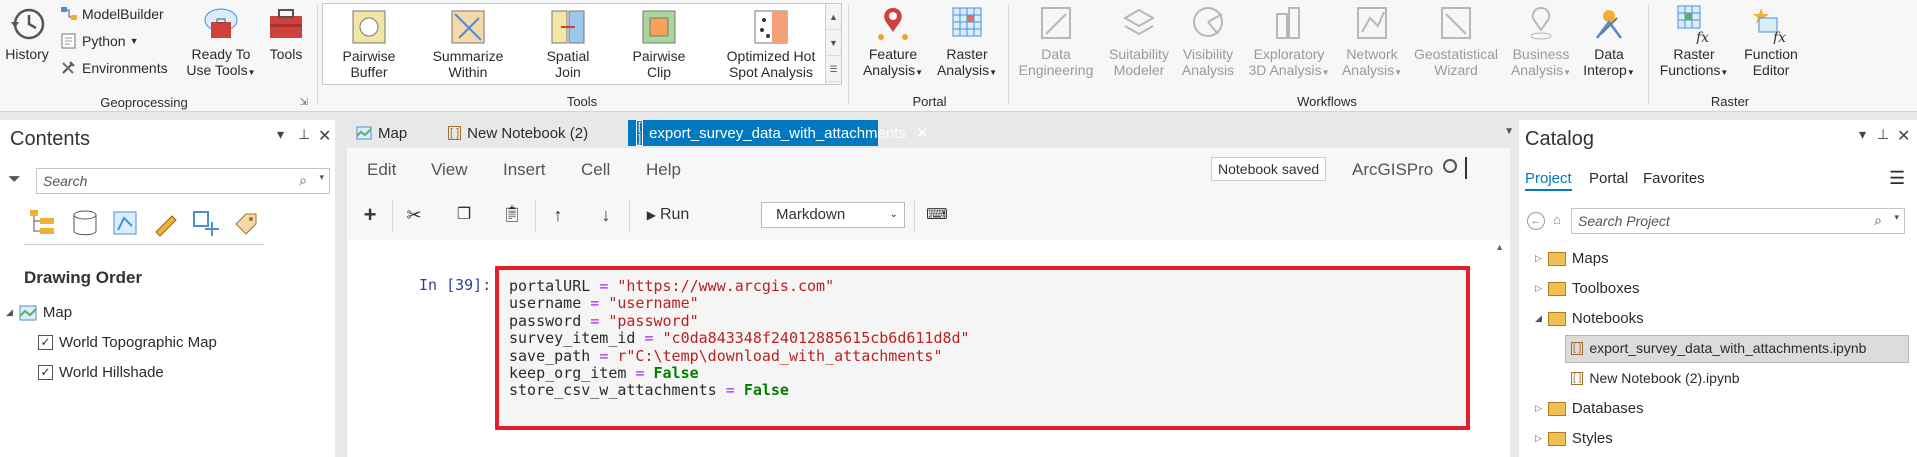 The image size is (1917, 457). Describe the element at coordinates (1609, 42) in the screenshot. I see `data-interop-button: Data Interop▼` at that location.